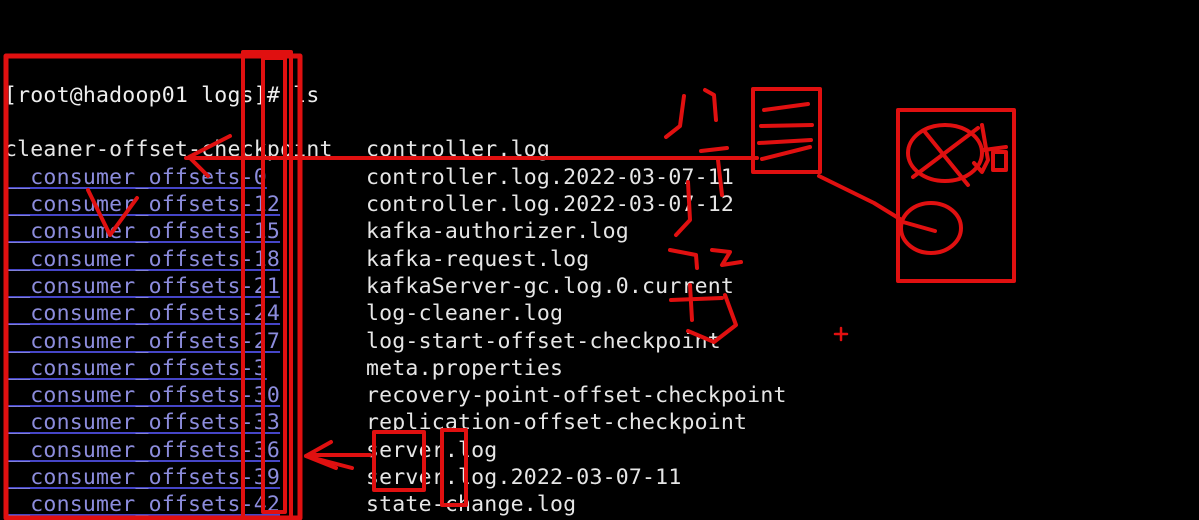 Image resolution: width=1199 pixels, height=520 pixels. Describe the element at coordinates (162, 95) in the screenshot. I see `shell-prompt-line: [root@hadoop01 logs]# ls` at that location.